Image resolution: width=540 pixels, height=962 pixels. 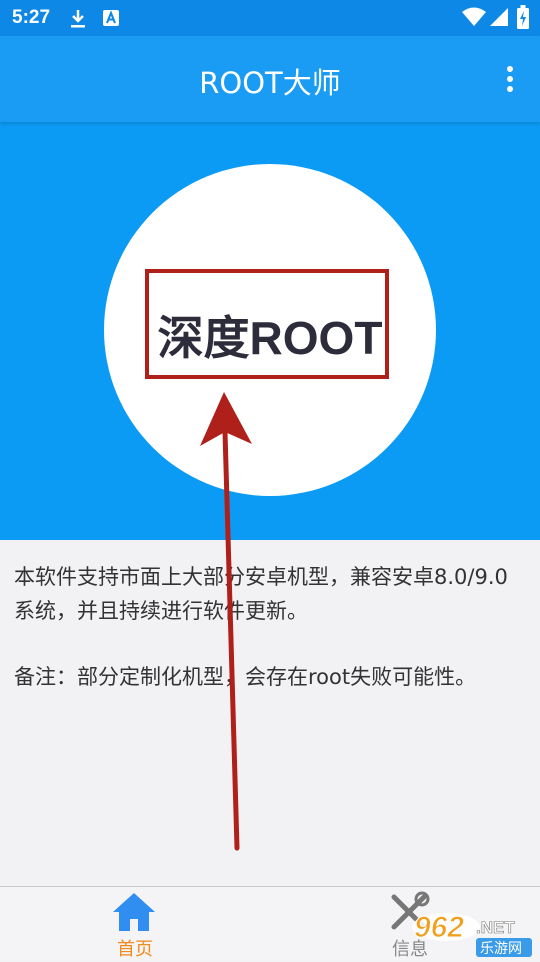 I want to click on watermark-suffix: .NET, so click(x=495, y=927).